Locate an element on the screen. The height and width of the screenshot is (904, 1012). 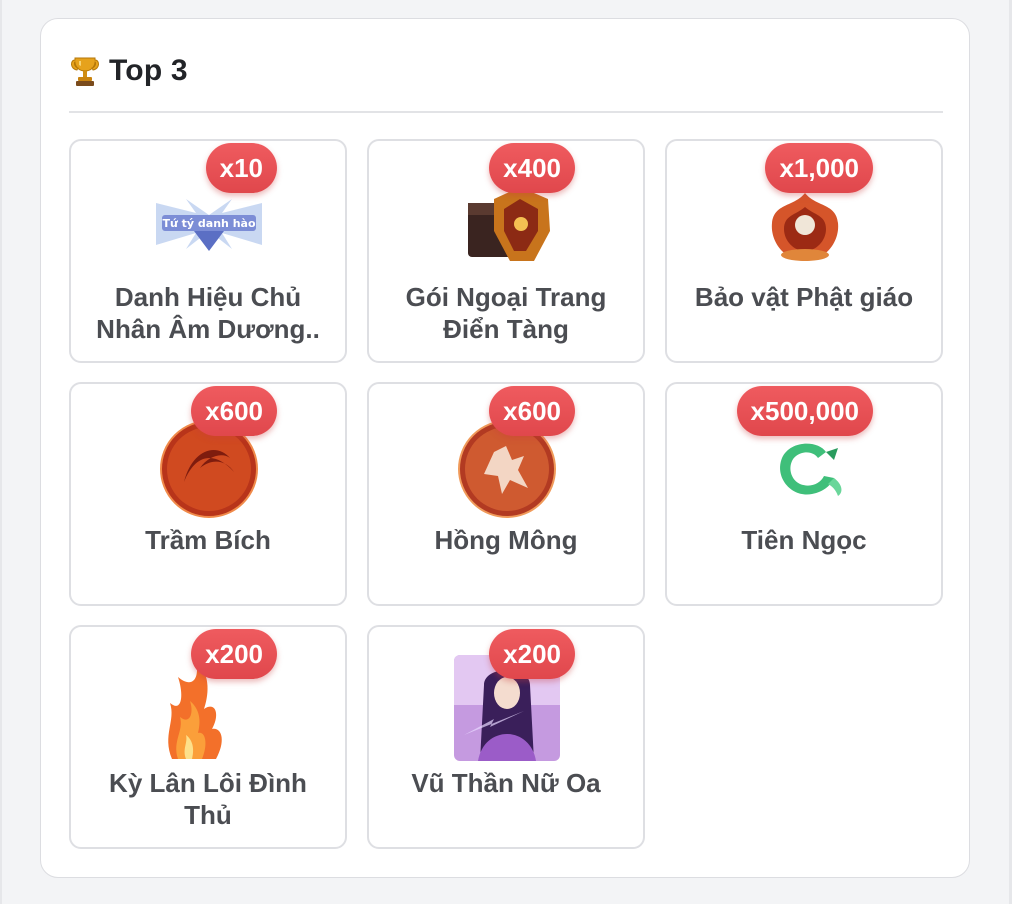
item-name: Hồng Mông is located at coordinates (506, 540).